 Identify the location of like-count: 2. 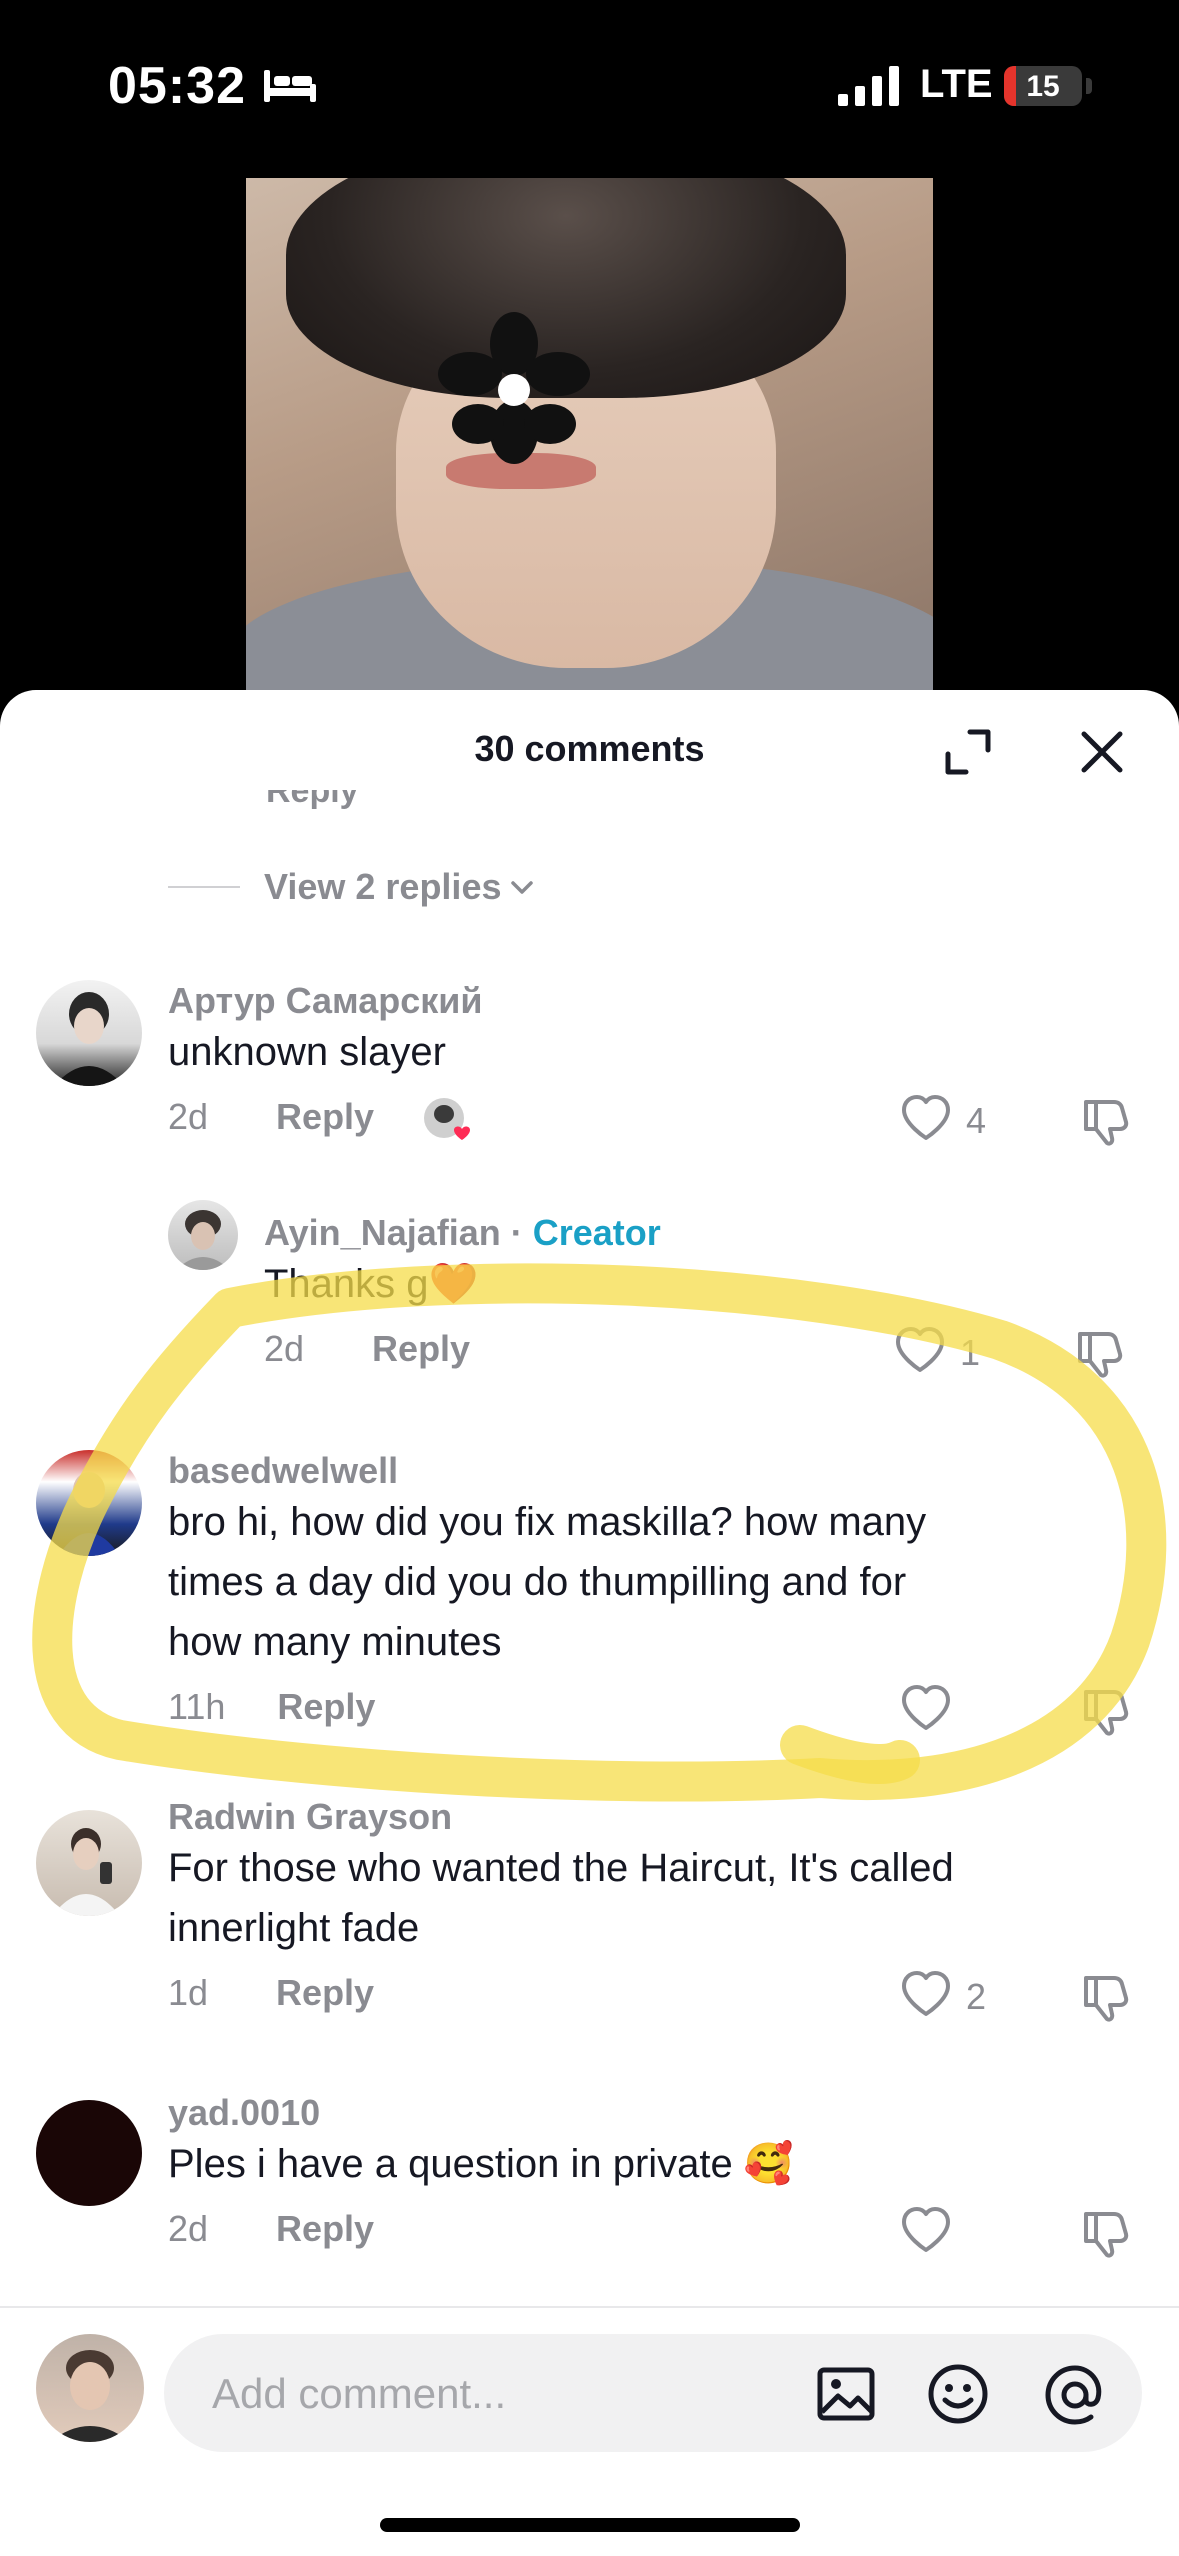
(976, 1996).